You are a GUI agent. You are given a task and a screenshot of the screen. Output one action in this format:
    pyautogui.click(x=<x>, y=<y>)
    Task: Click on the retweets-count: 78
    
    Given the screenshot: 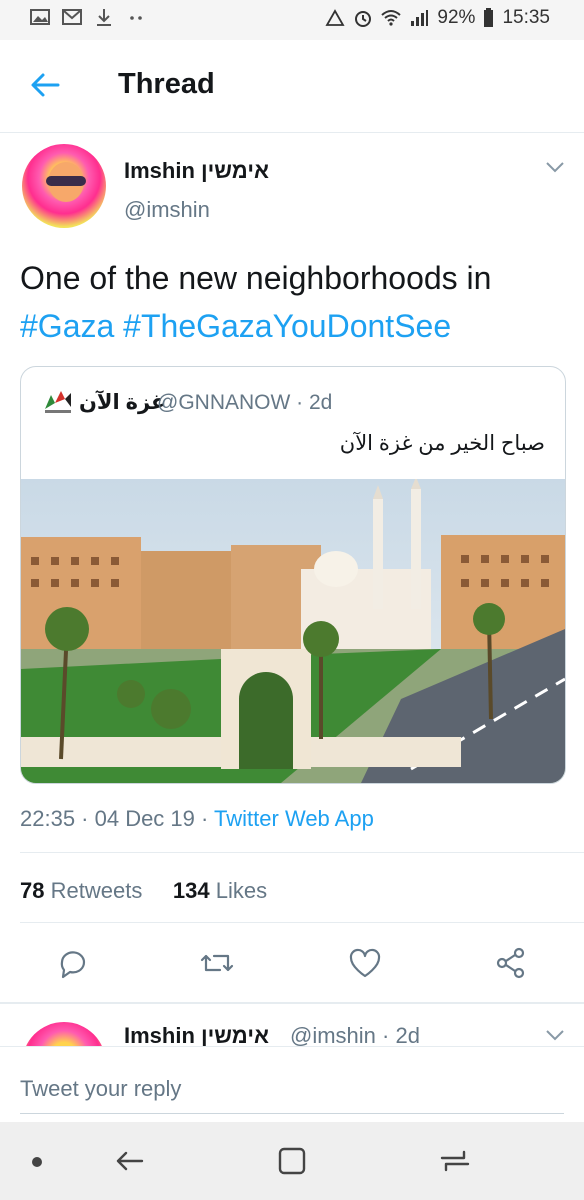 What is the action you would take?
    pyautogui.click(x=32, y=890)
    